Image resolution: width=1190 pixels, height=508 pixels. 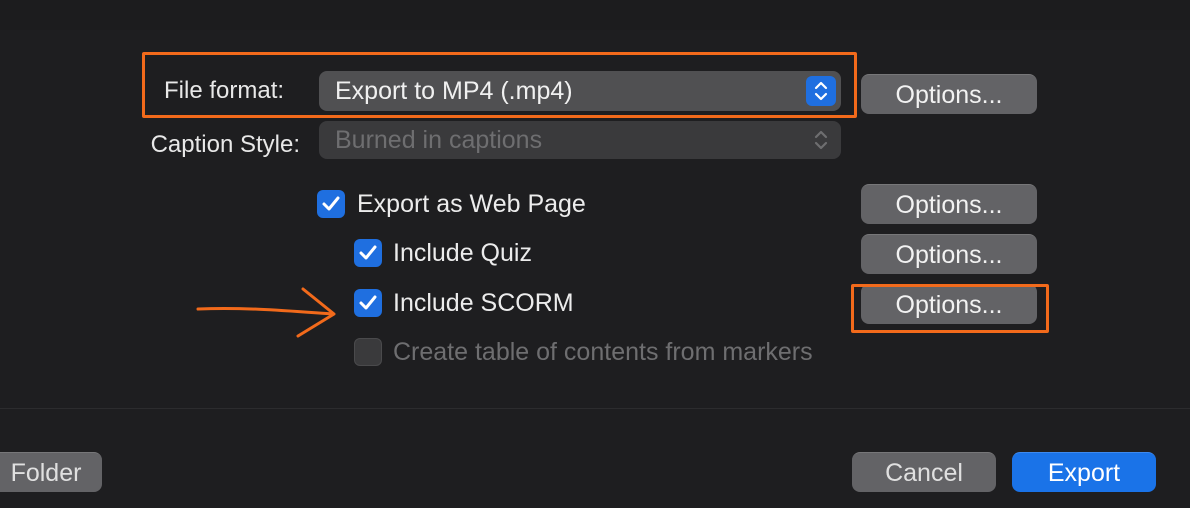 I want to click on scorm-options-highlight-box, so click(x=950, y=308).